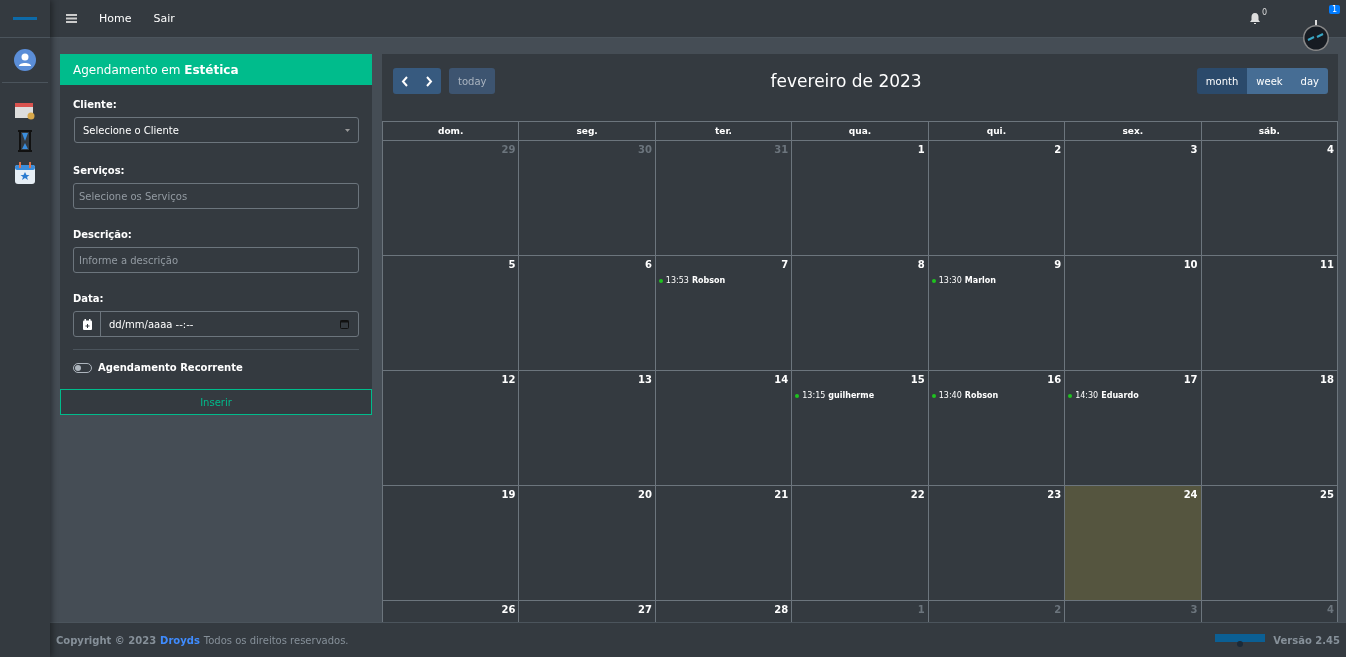 The height and width of the screenshot is (657, 1346). I want to click on day-cell: 1, so click(860, 198).